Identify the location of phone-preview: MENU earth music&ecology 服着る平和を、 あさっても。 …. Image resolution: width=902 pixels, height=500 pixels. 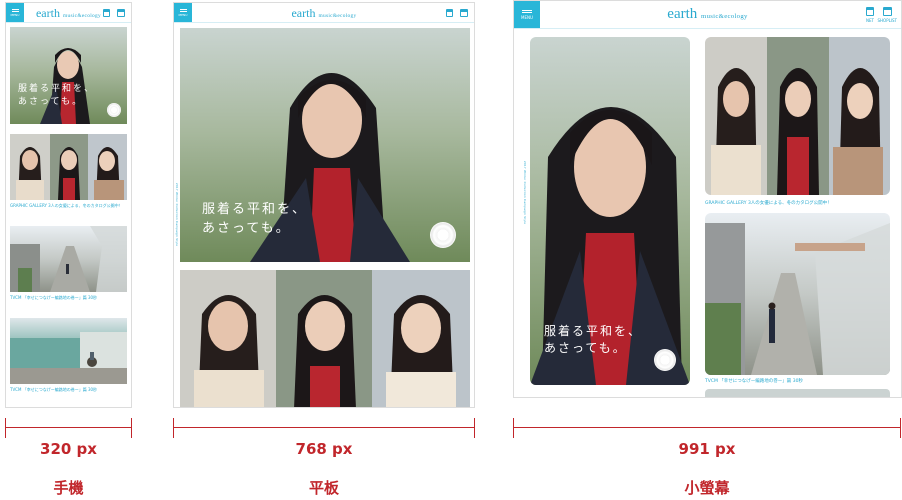
(68, 205).